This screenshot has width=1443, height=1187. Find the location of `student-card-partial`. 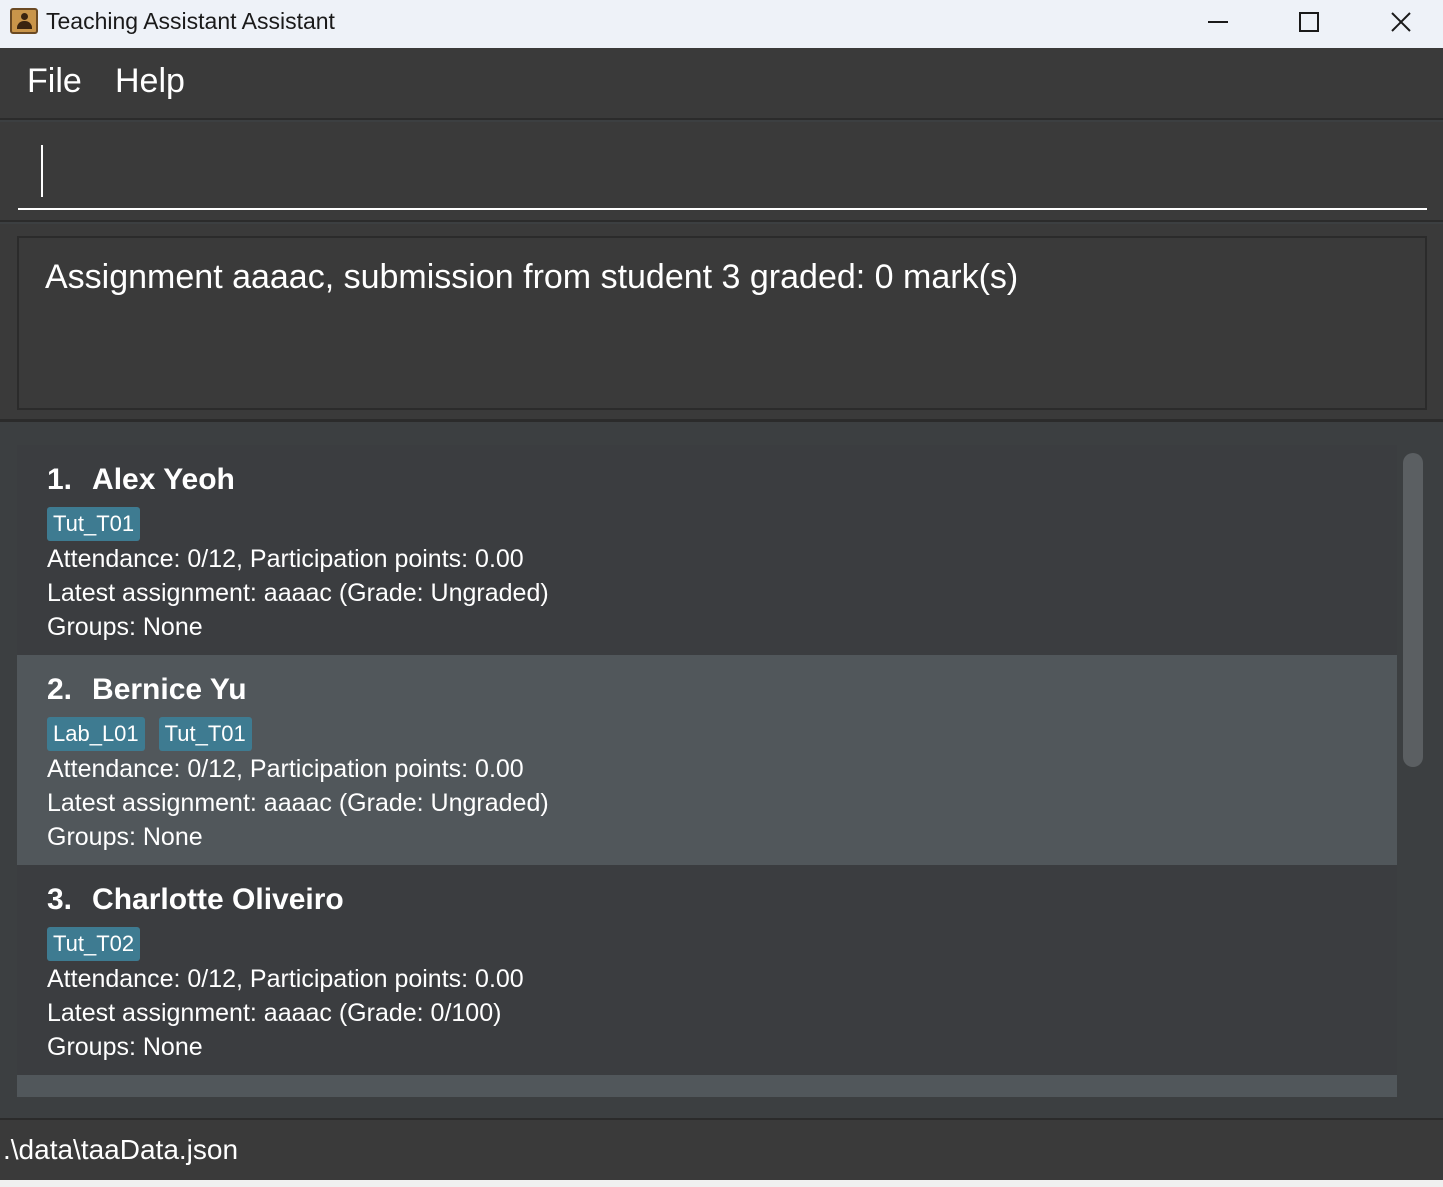

student-card-partial is located at coordinates (707, 1086).